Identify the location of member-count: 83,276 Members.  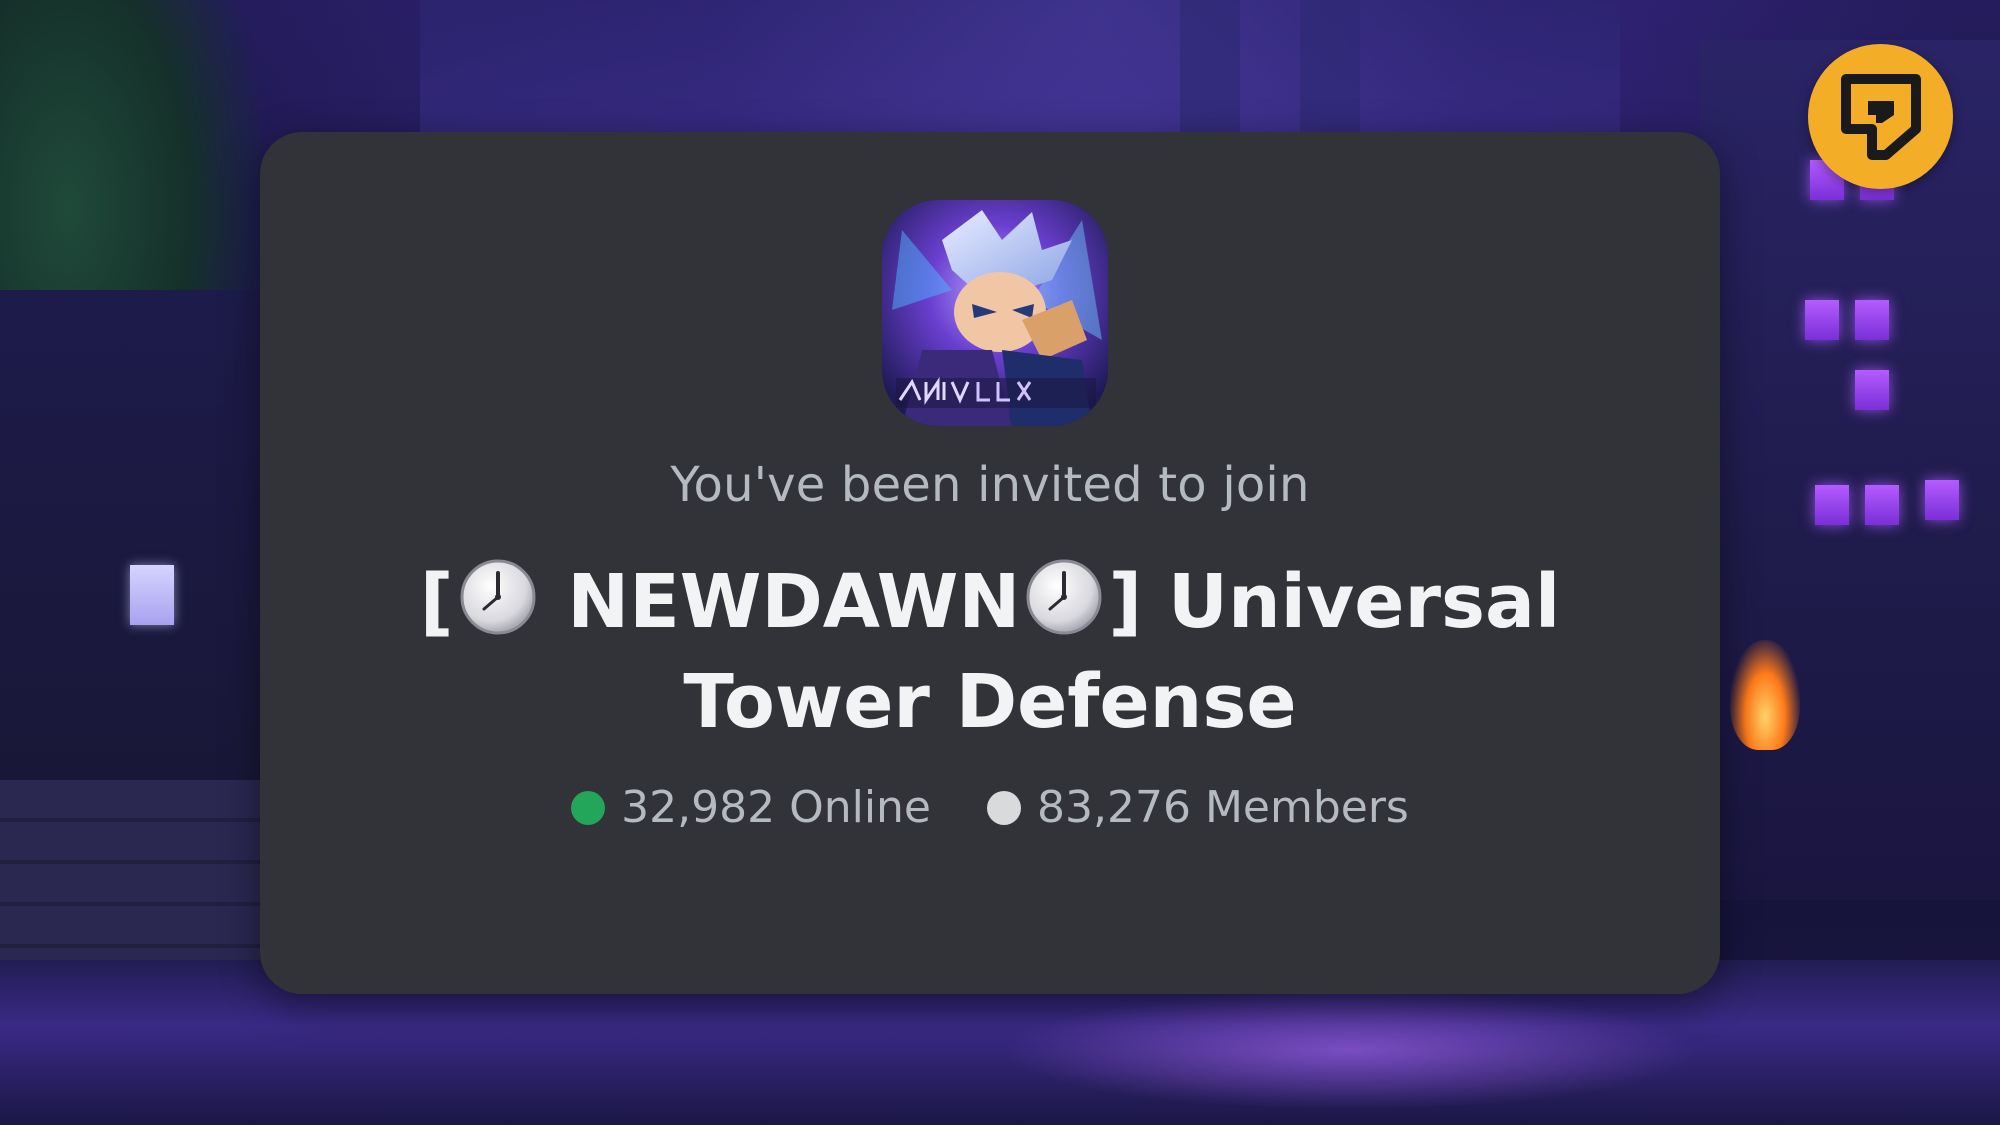
(1198, 807).